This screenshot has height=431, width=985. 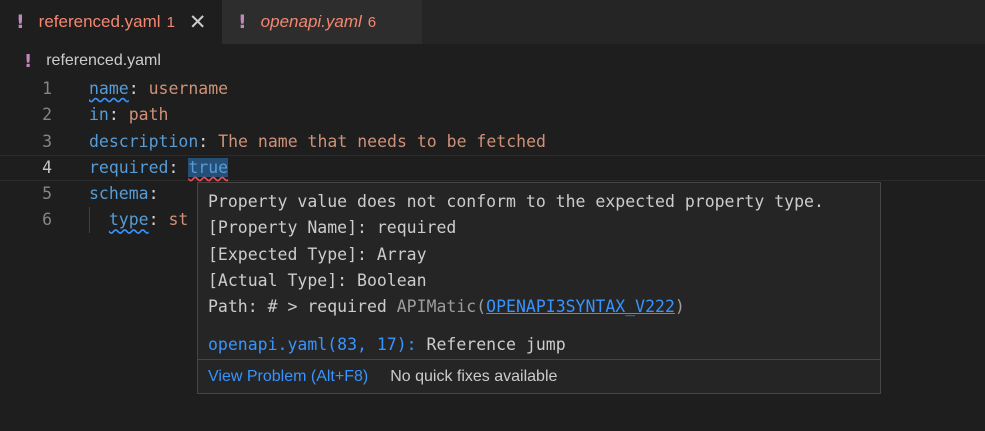 I want to click on line-number: 4, so click(x=47, y=167).